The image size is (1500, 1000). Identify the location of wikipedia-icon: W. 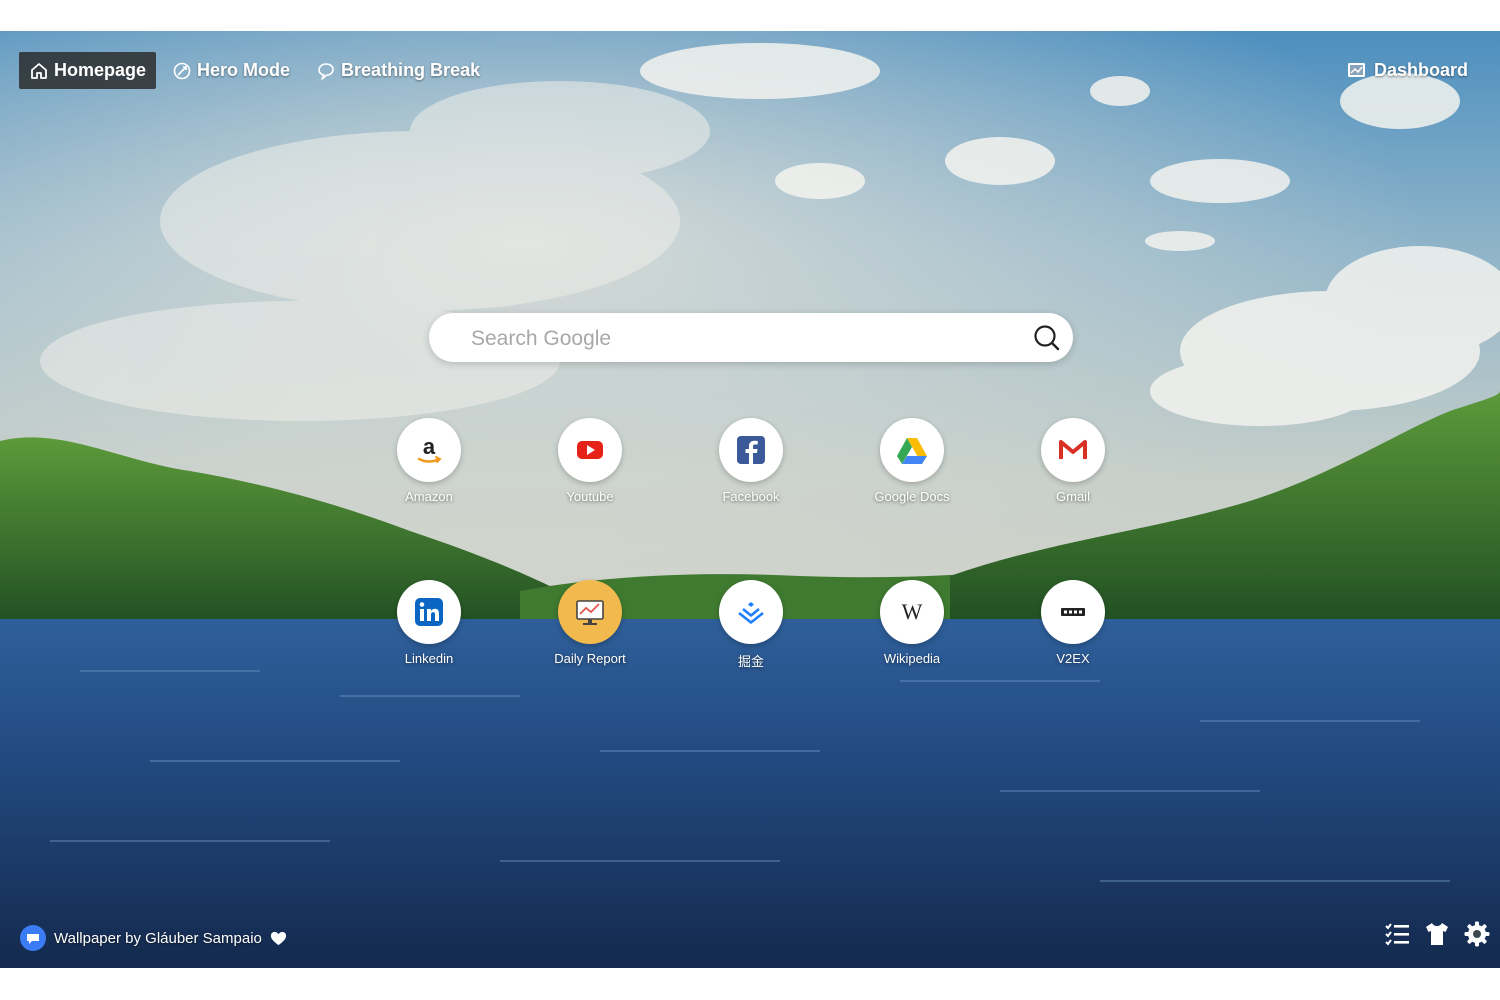
(912, 611).